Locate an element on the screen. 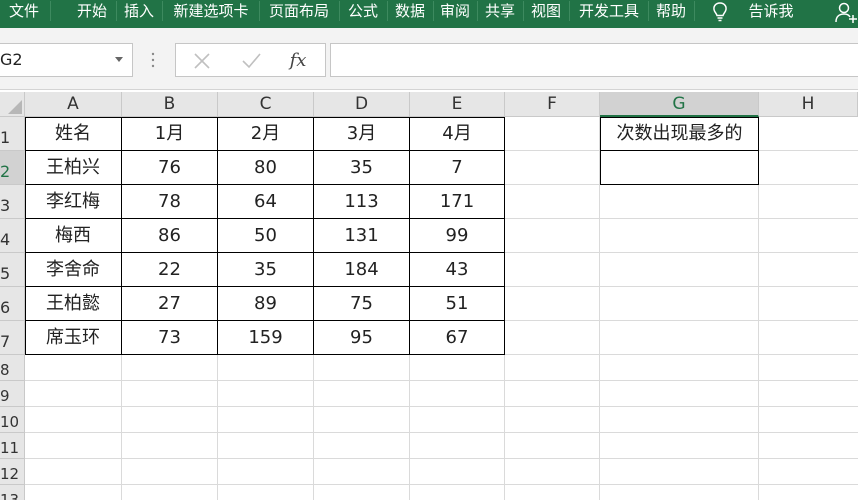  table-cell: 80 is located at coordinates (265, 167).